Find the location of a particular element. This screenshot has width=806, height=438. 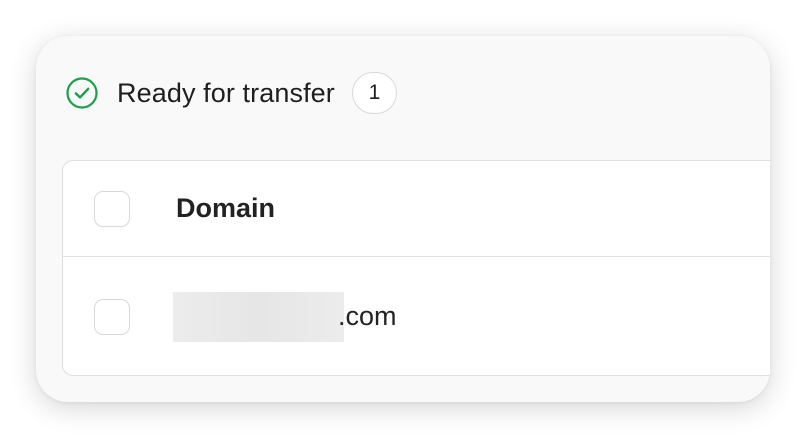

section-title: Ready for transfer is located at coordinates (226, 92).